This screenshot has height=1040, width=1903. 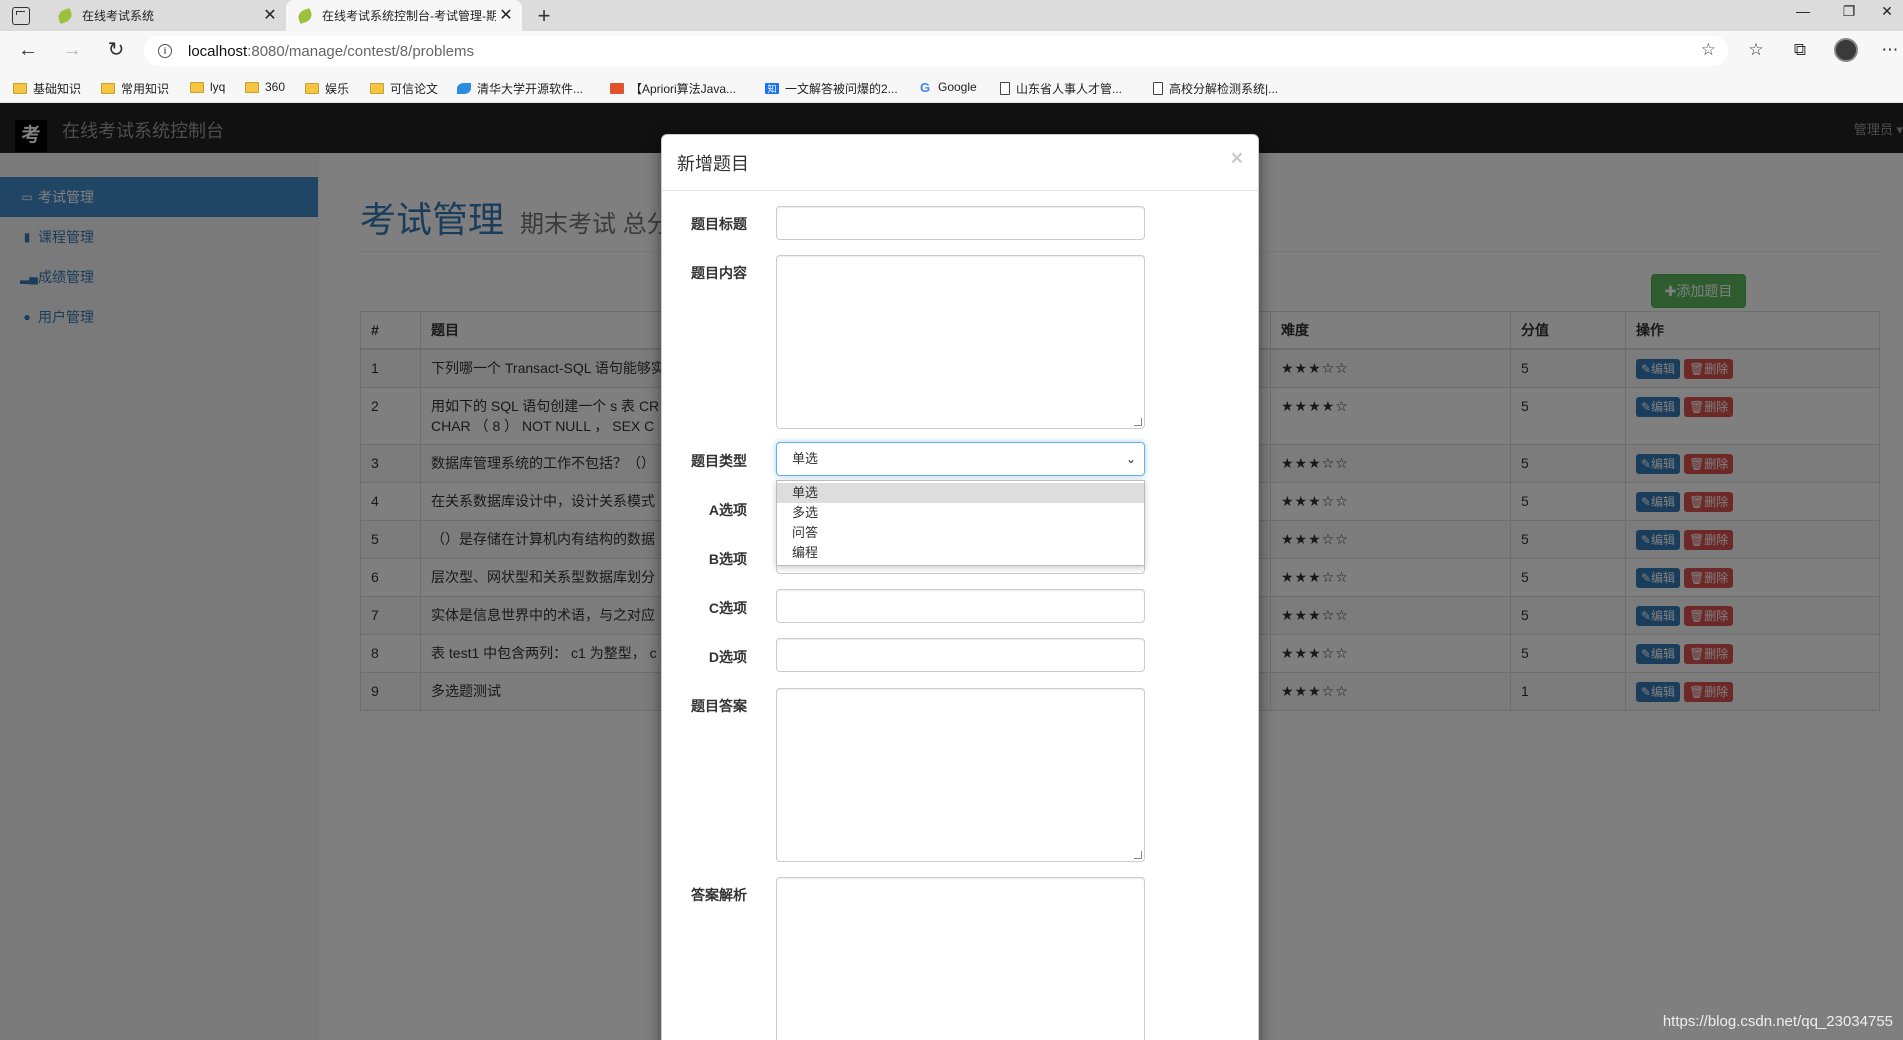 What do you see at coordinates (948, 87) in the screenshot?
I see `bookmark-item: G Google` at bounding box center [948, 87].